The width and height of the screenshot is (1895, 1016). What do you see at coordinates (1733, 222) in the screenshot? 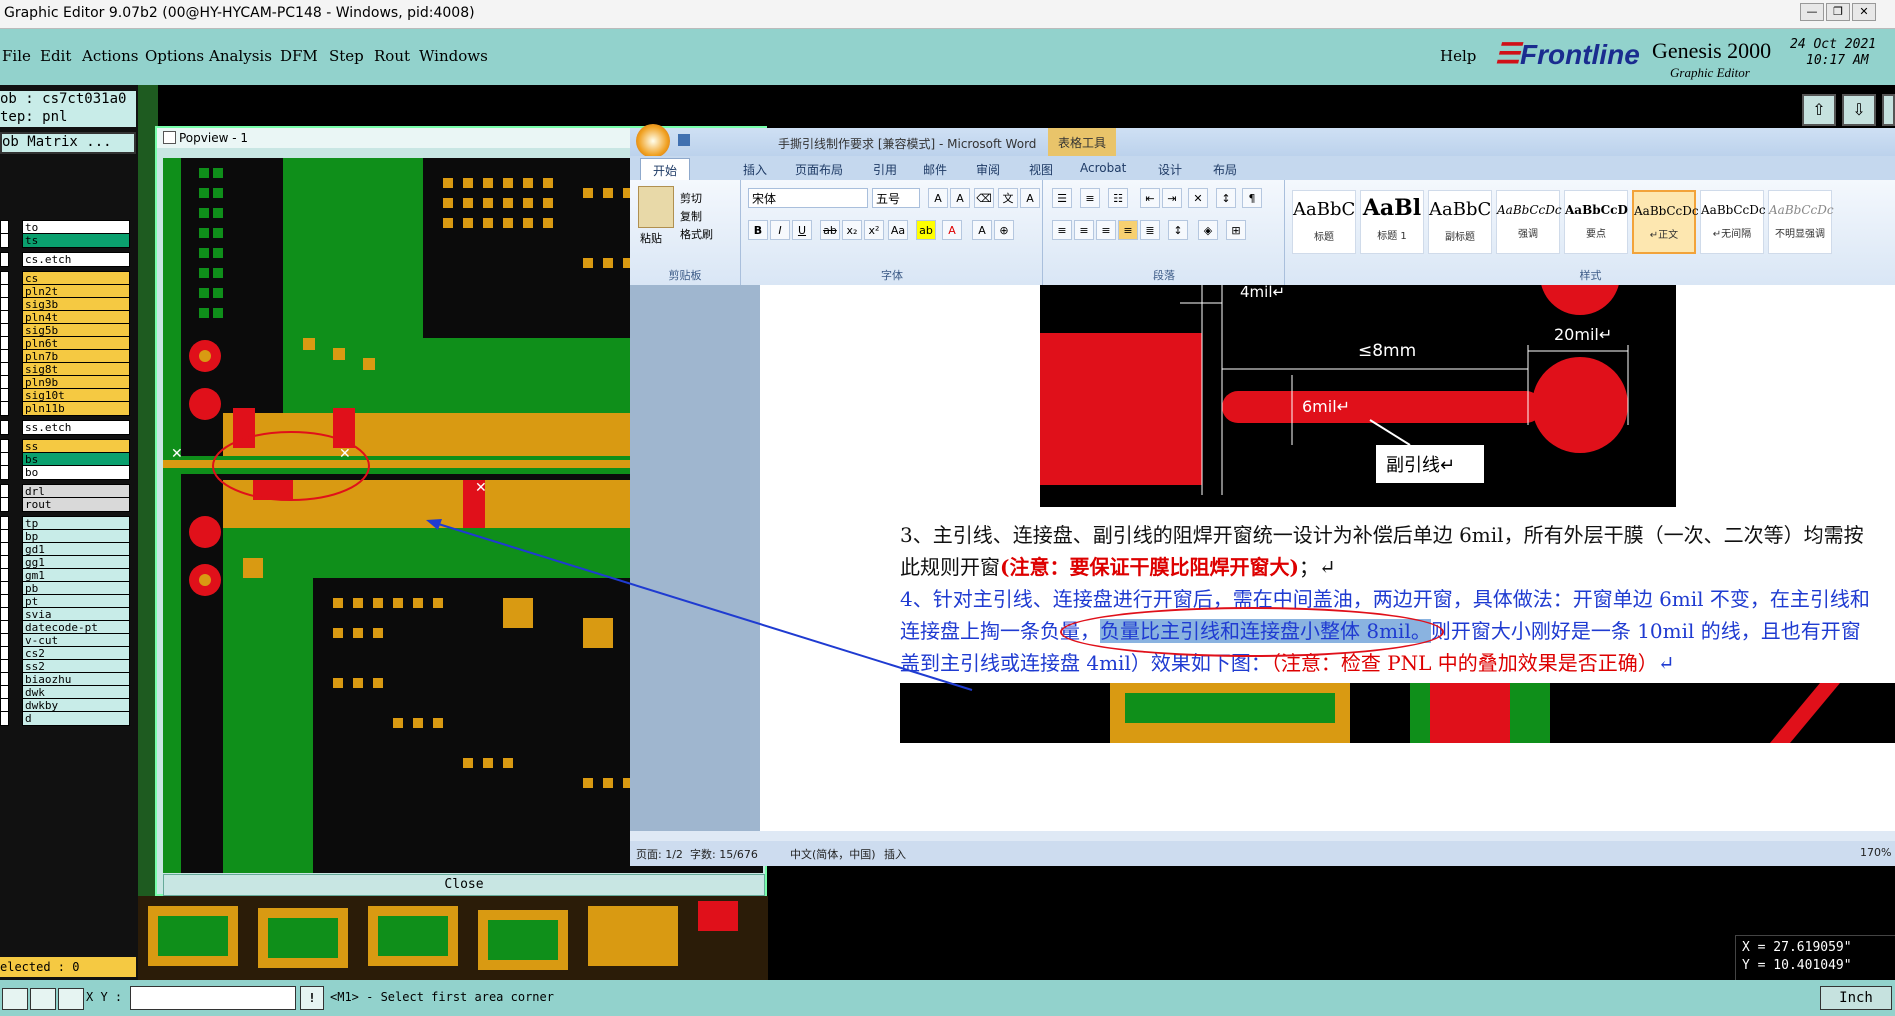
I see `style-no-spacing: AaBbCcDc ↵无间隔` at bounding box center [1733, 222].